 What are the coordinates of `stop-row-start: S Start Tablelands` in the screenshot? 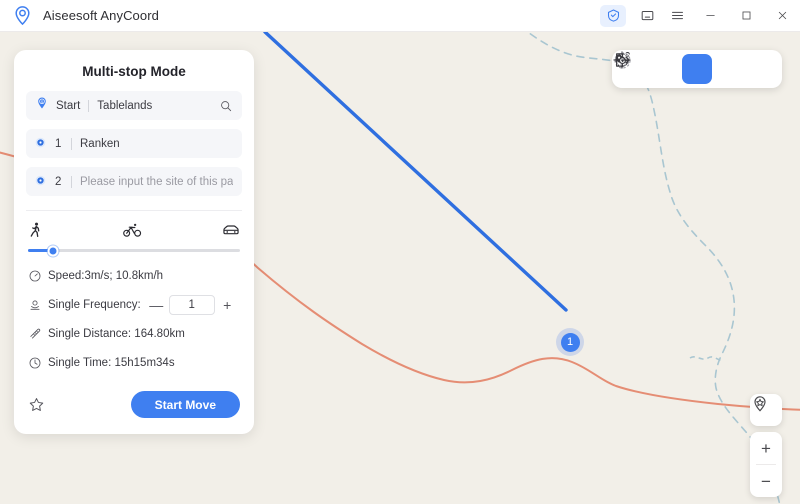 It's located at (134, 105).